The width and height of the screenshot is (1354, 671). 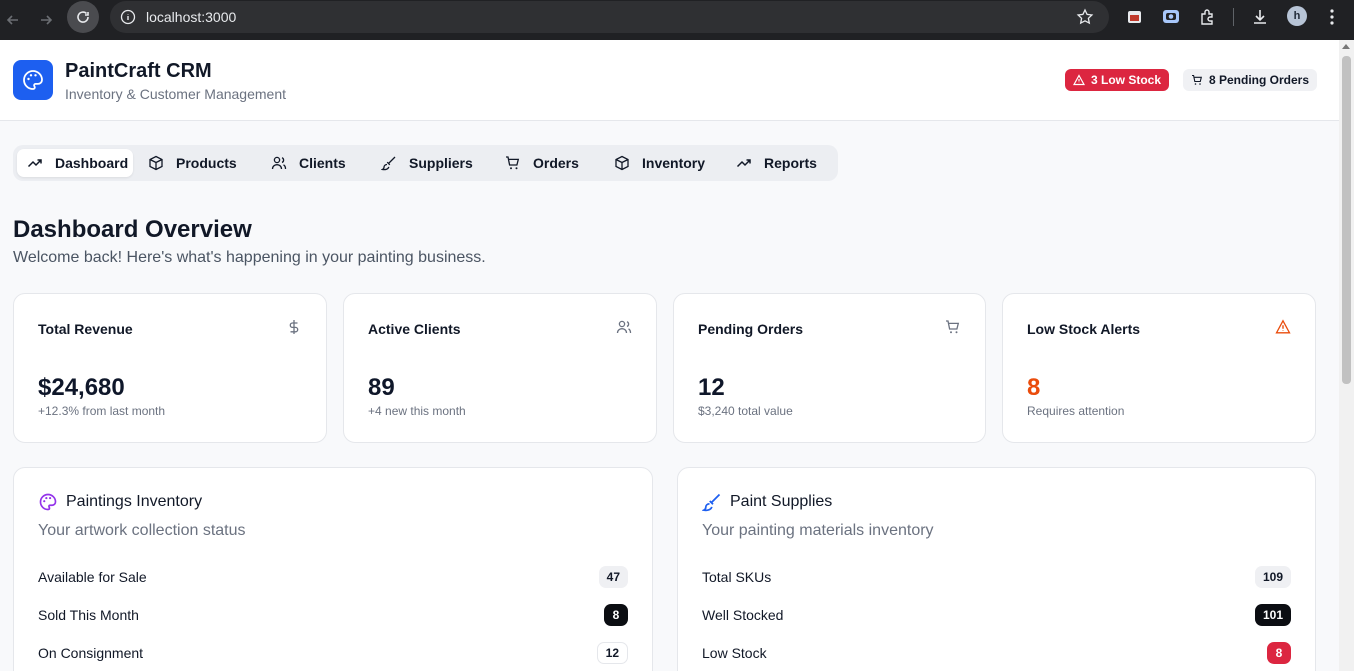 I want to click on row-label: Available for Sale, so click(x=92, y=577).